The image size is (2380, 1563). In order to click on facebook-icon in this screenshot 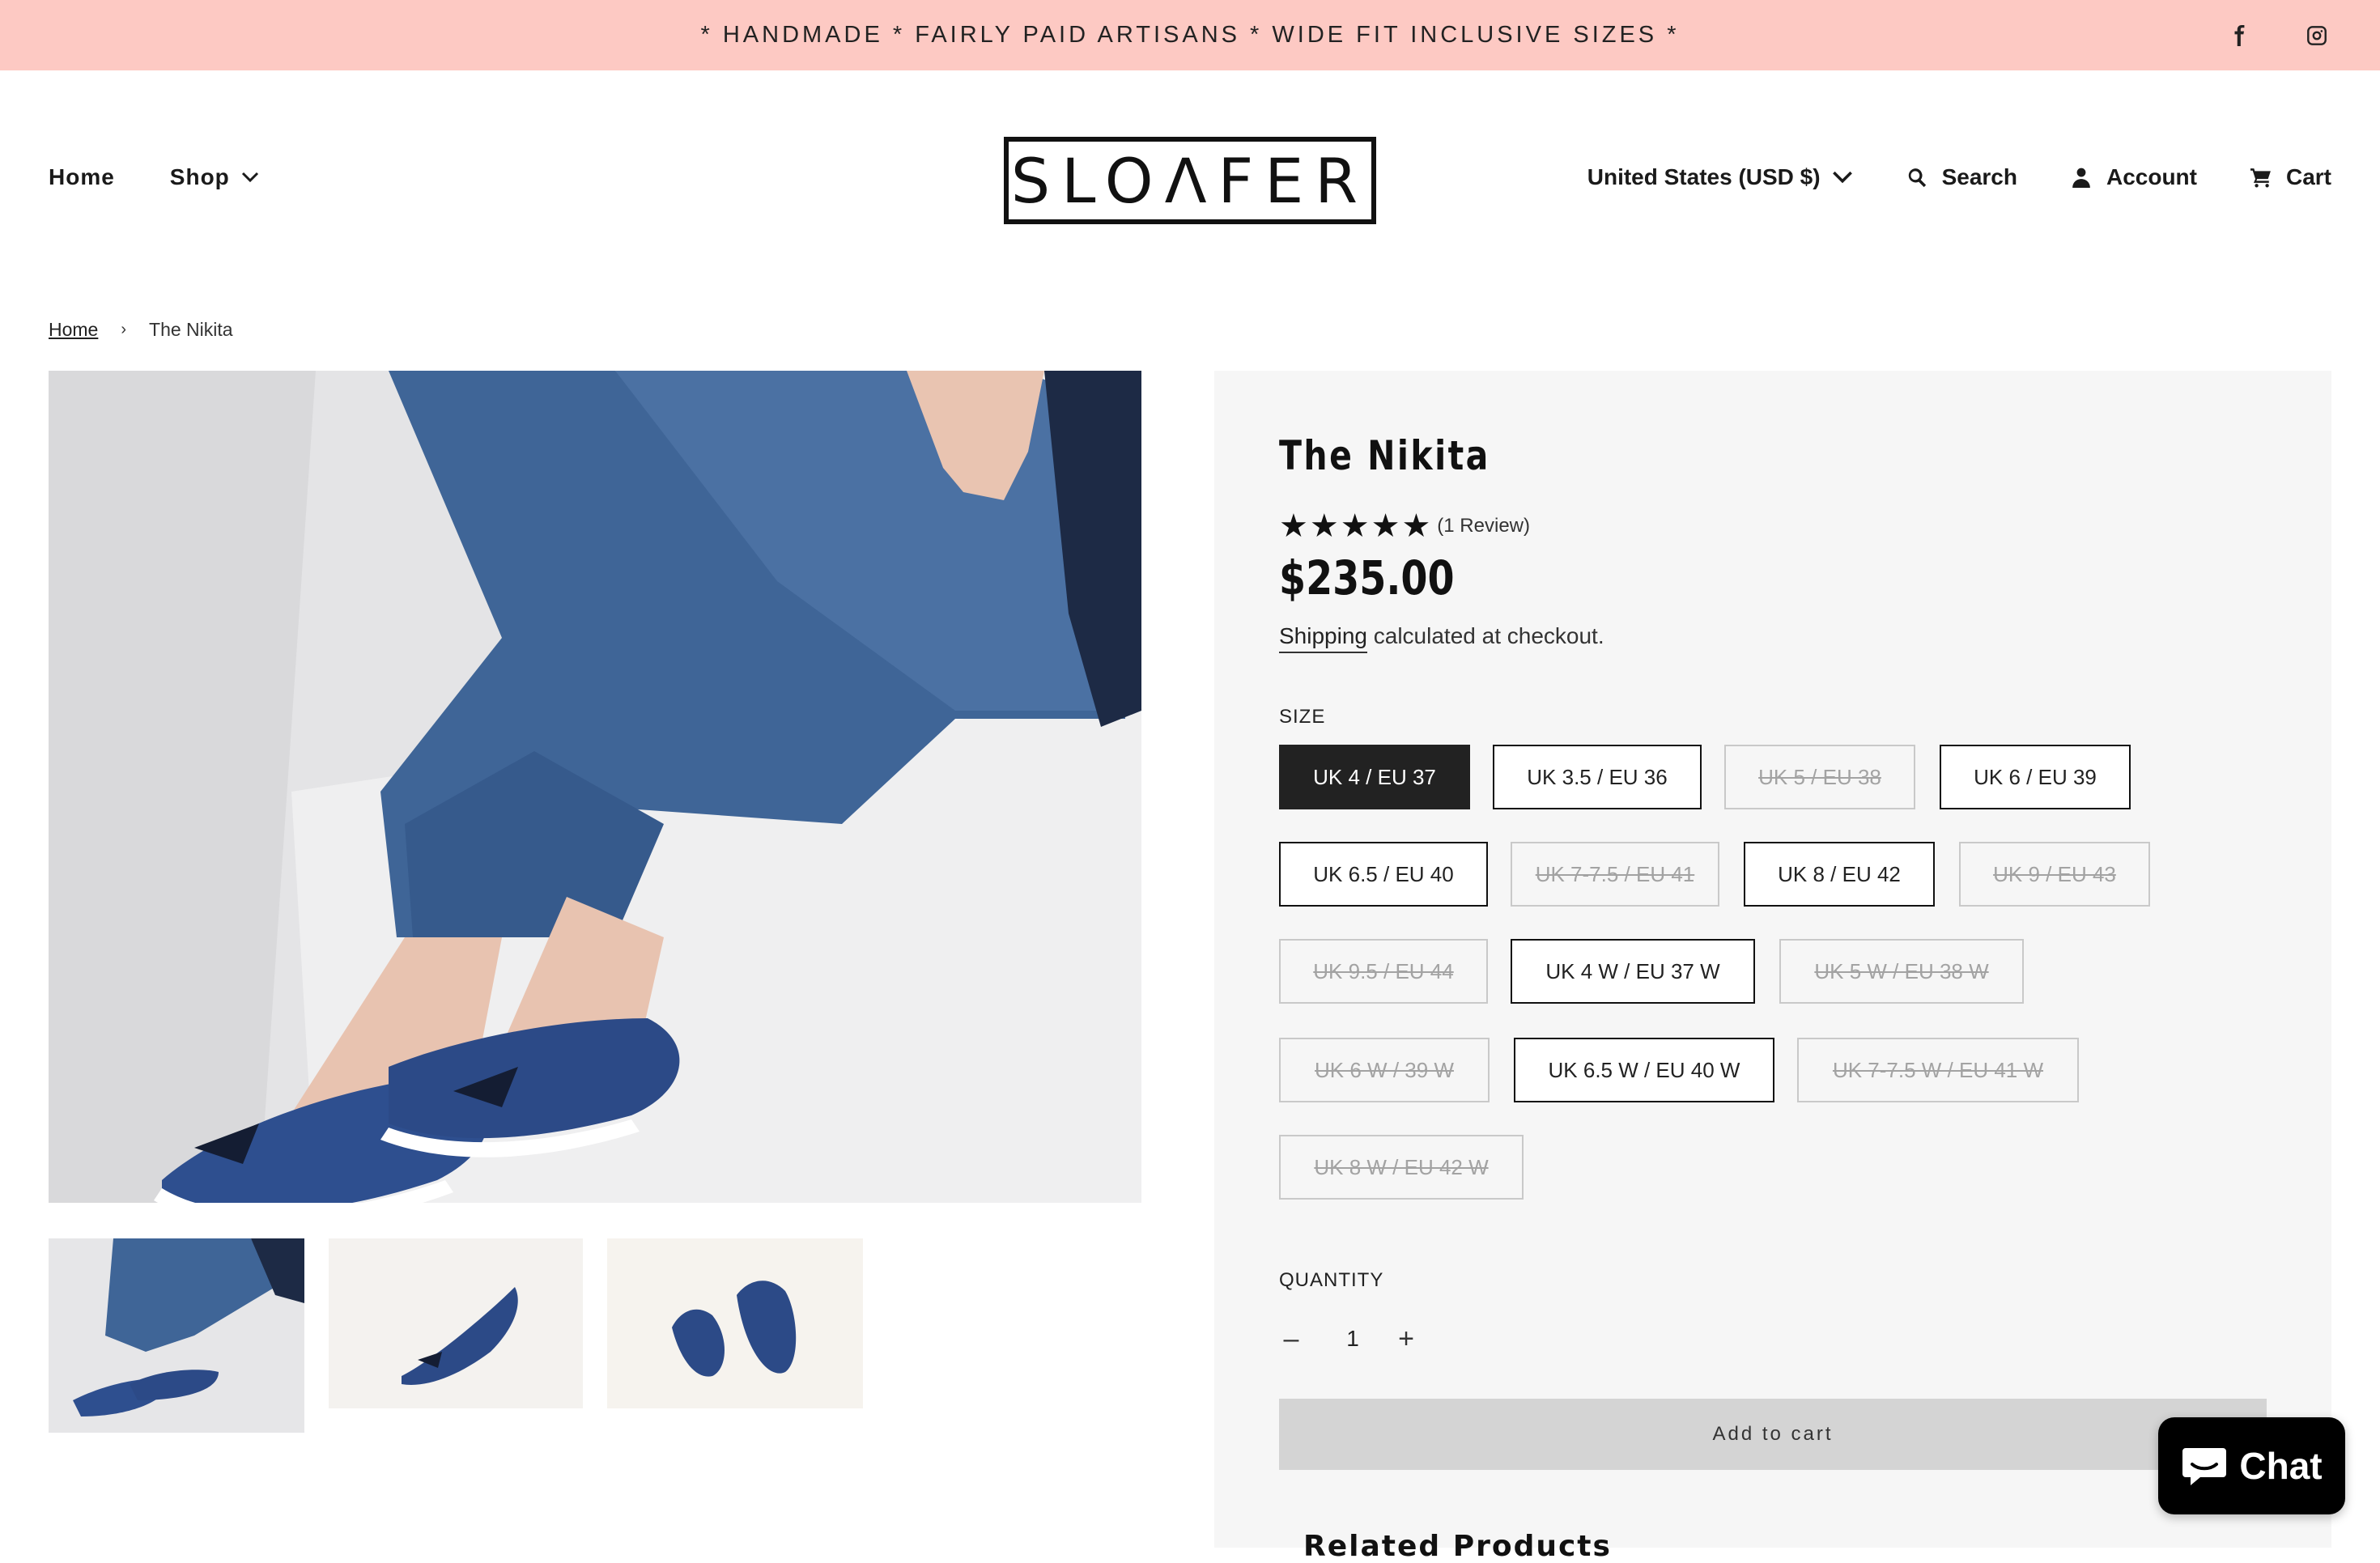, I will do `click(2239, 35)`.